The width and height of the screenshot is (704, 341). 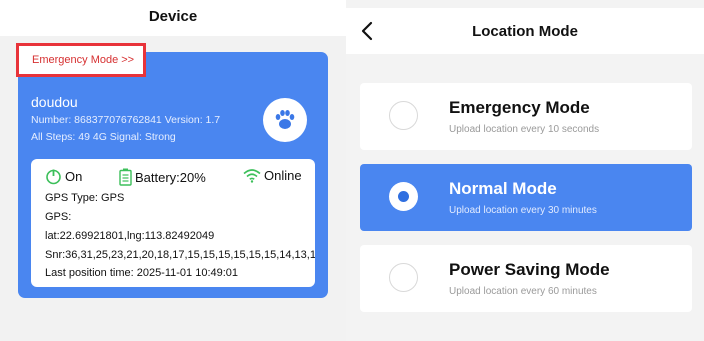 I want to click on device-number-version: Number: 868377076762841 Version: 1.7, so click(x=126, y=120).